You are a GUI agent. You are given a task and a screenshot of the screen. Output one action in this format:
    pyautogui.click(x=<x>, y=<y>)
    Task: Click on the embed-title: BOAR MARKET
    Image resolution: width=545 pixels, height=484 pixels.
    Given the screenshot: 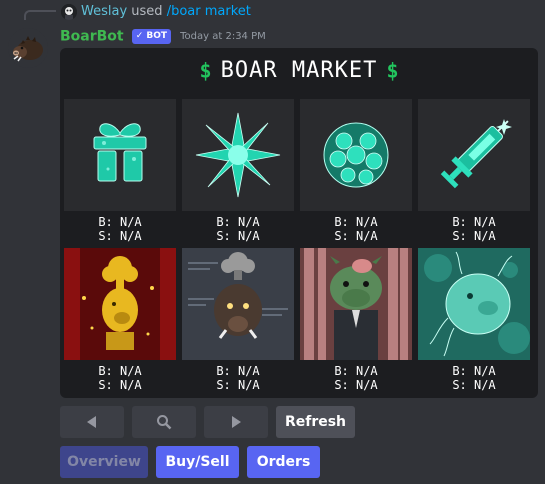 What is the action you would take?
    pyautogui.click(x=299, y=70)
    